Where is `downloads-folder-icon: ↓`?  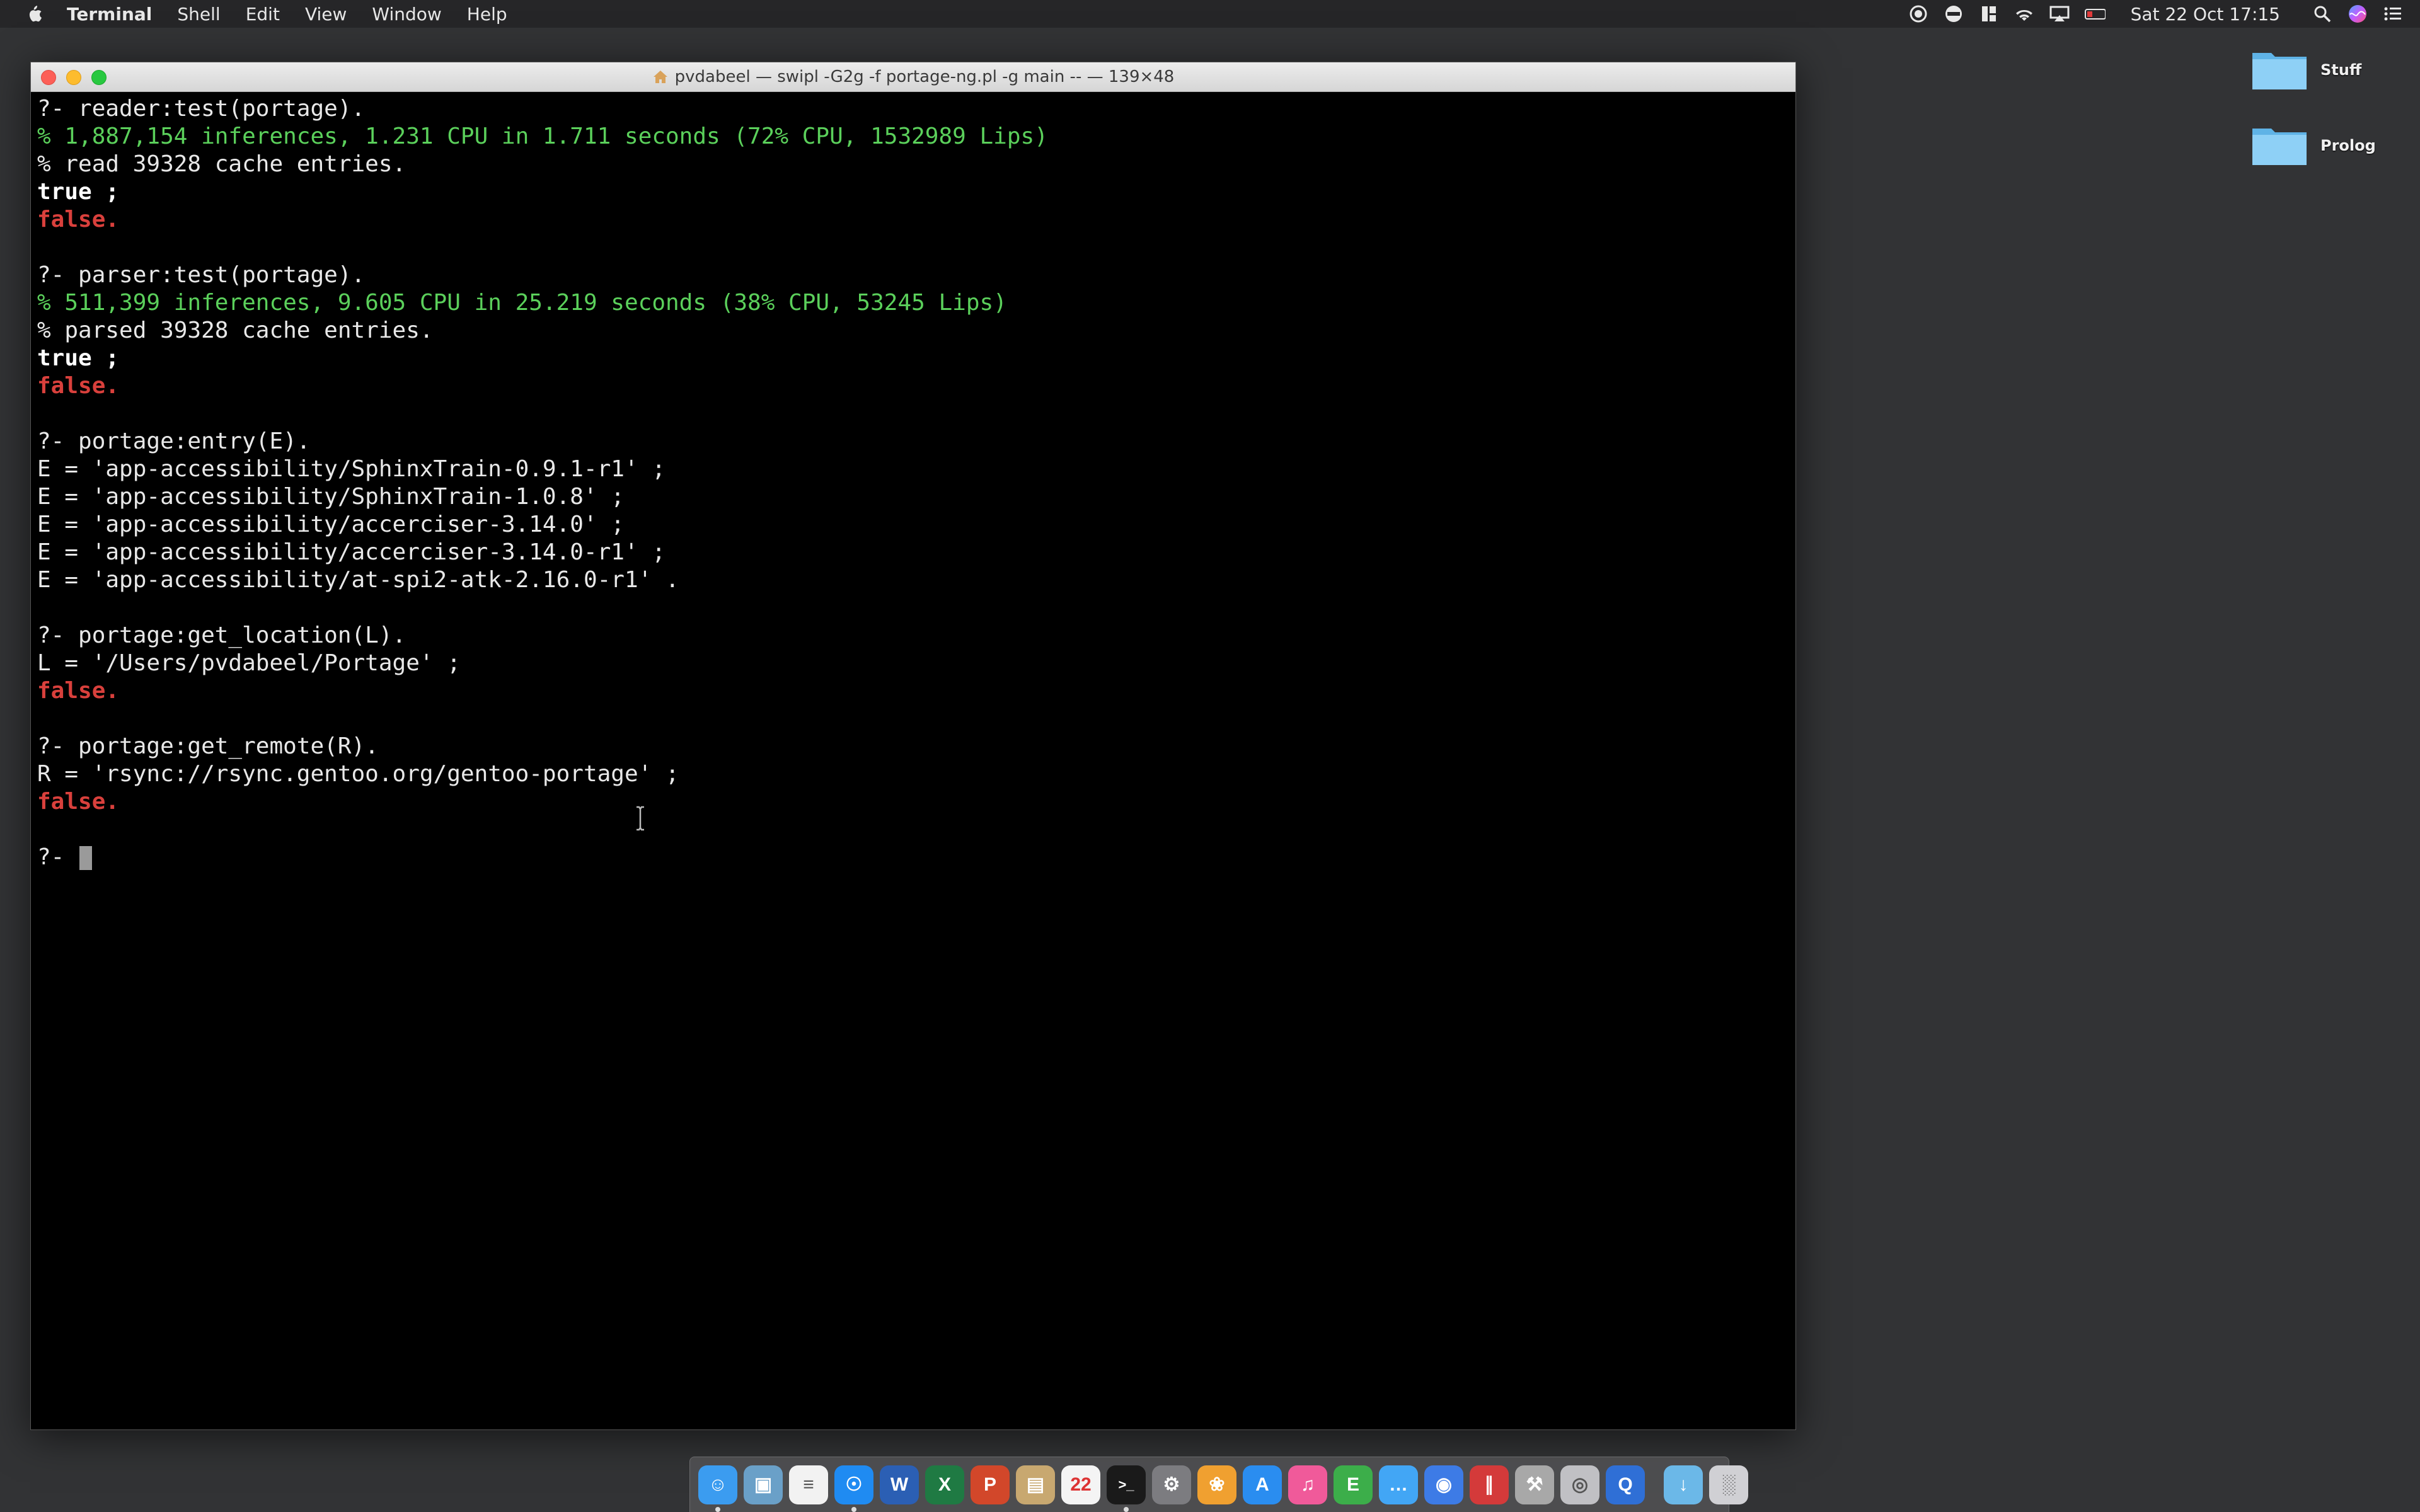 downloads-folder-icon: ↓ is located at coordinates (1684, 1484).